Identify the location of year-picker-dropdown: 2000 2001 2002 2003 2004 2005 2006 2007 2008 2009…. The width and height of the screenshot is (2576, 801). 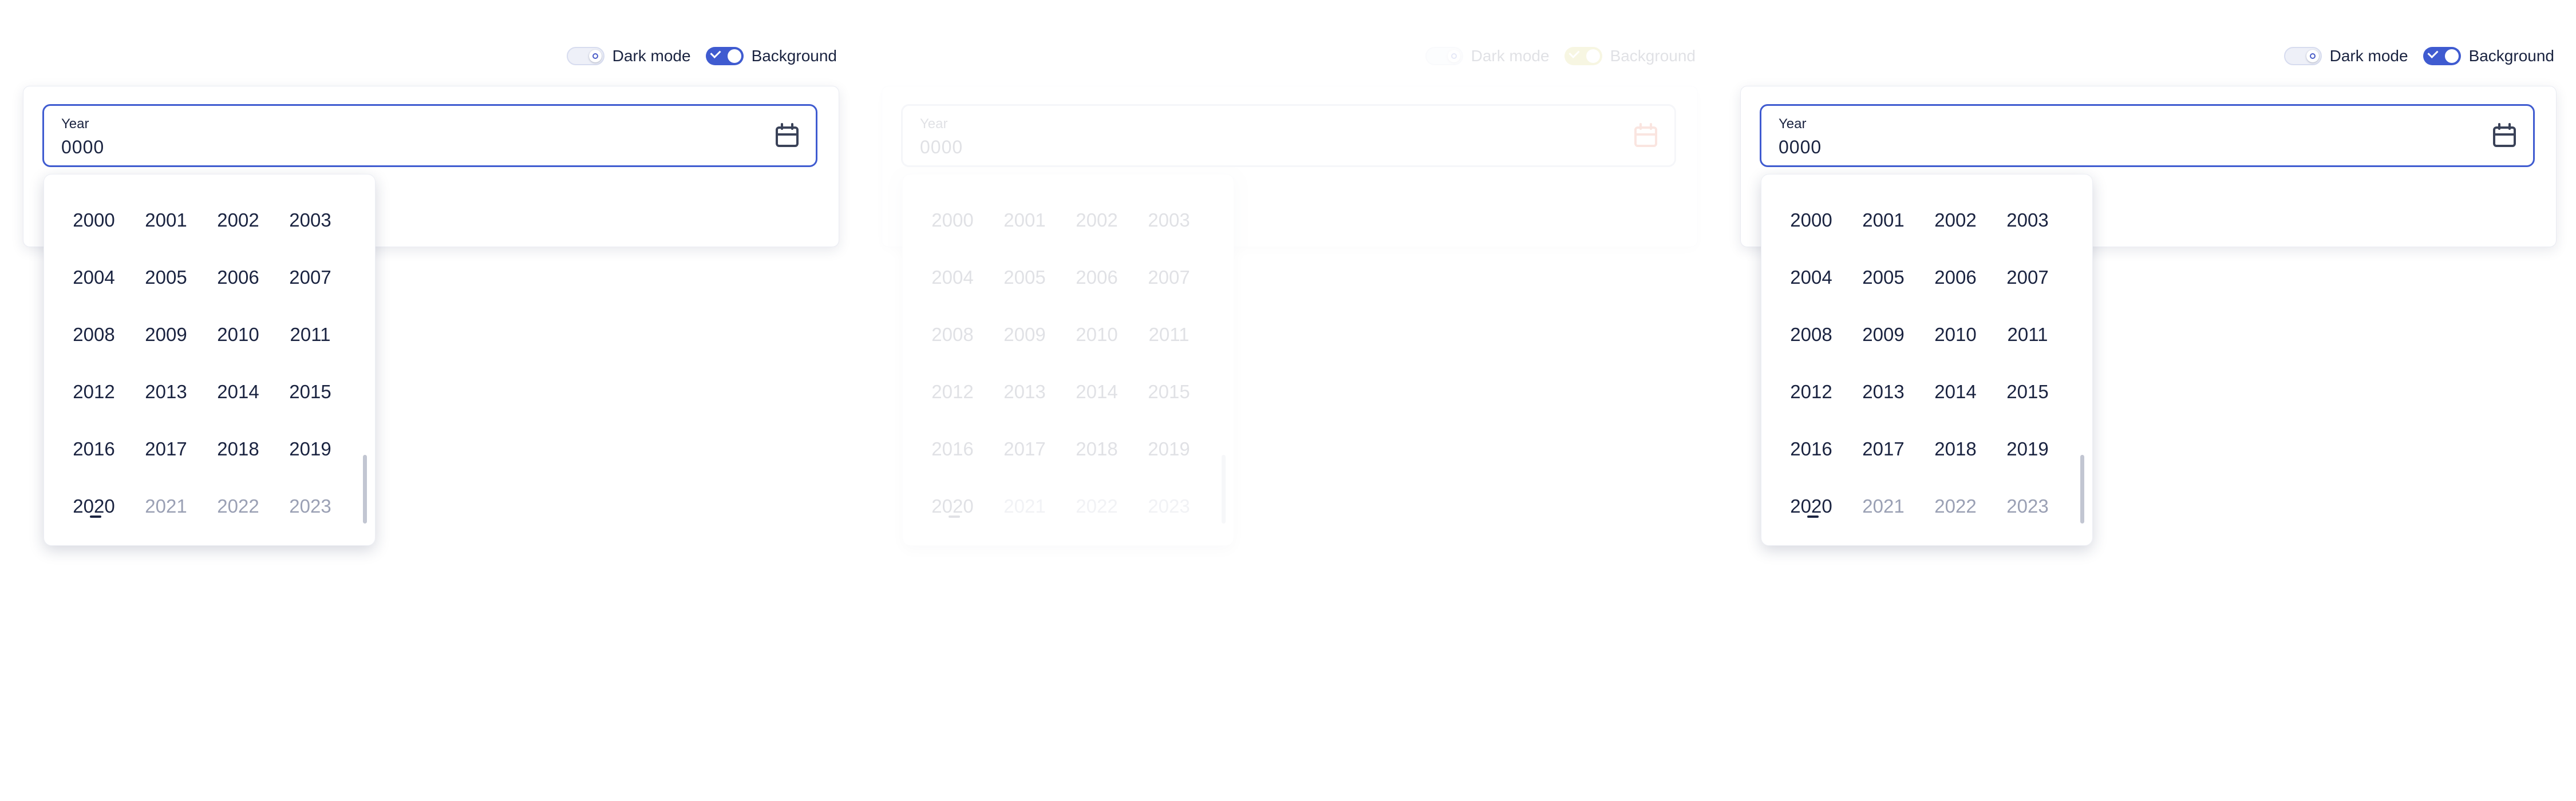
(1068, 360).